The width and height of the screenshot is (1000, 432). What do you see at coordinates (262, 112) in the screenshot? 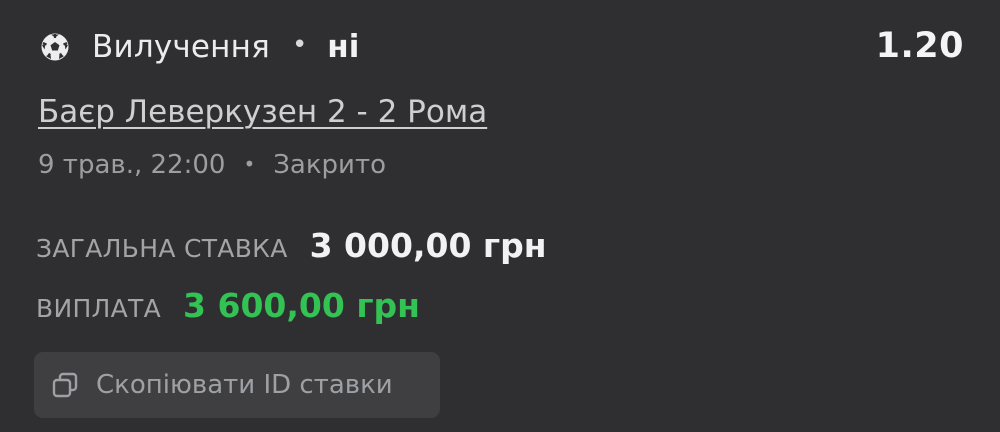
I see `event-link: Баєр Леверкузен 2 - 2 Рома` at bounding box center [262, 112].